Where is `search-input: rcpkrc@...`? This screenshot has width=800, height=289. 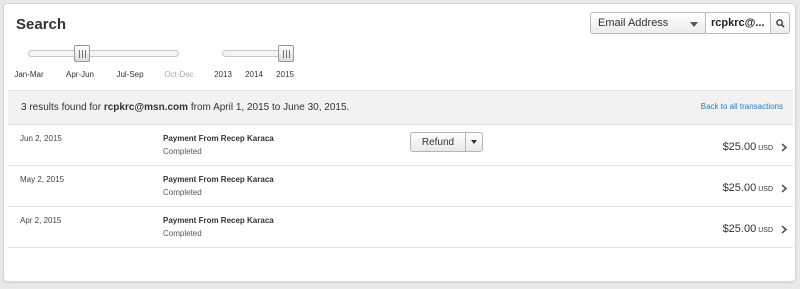
search-input: rcpkrc@... is located at coordinates (738, 23).